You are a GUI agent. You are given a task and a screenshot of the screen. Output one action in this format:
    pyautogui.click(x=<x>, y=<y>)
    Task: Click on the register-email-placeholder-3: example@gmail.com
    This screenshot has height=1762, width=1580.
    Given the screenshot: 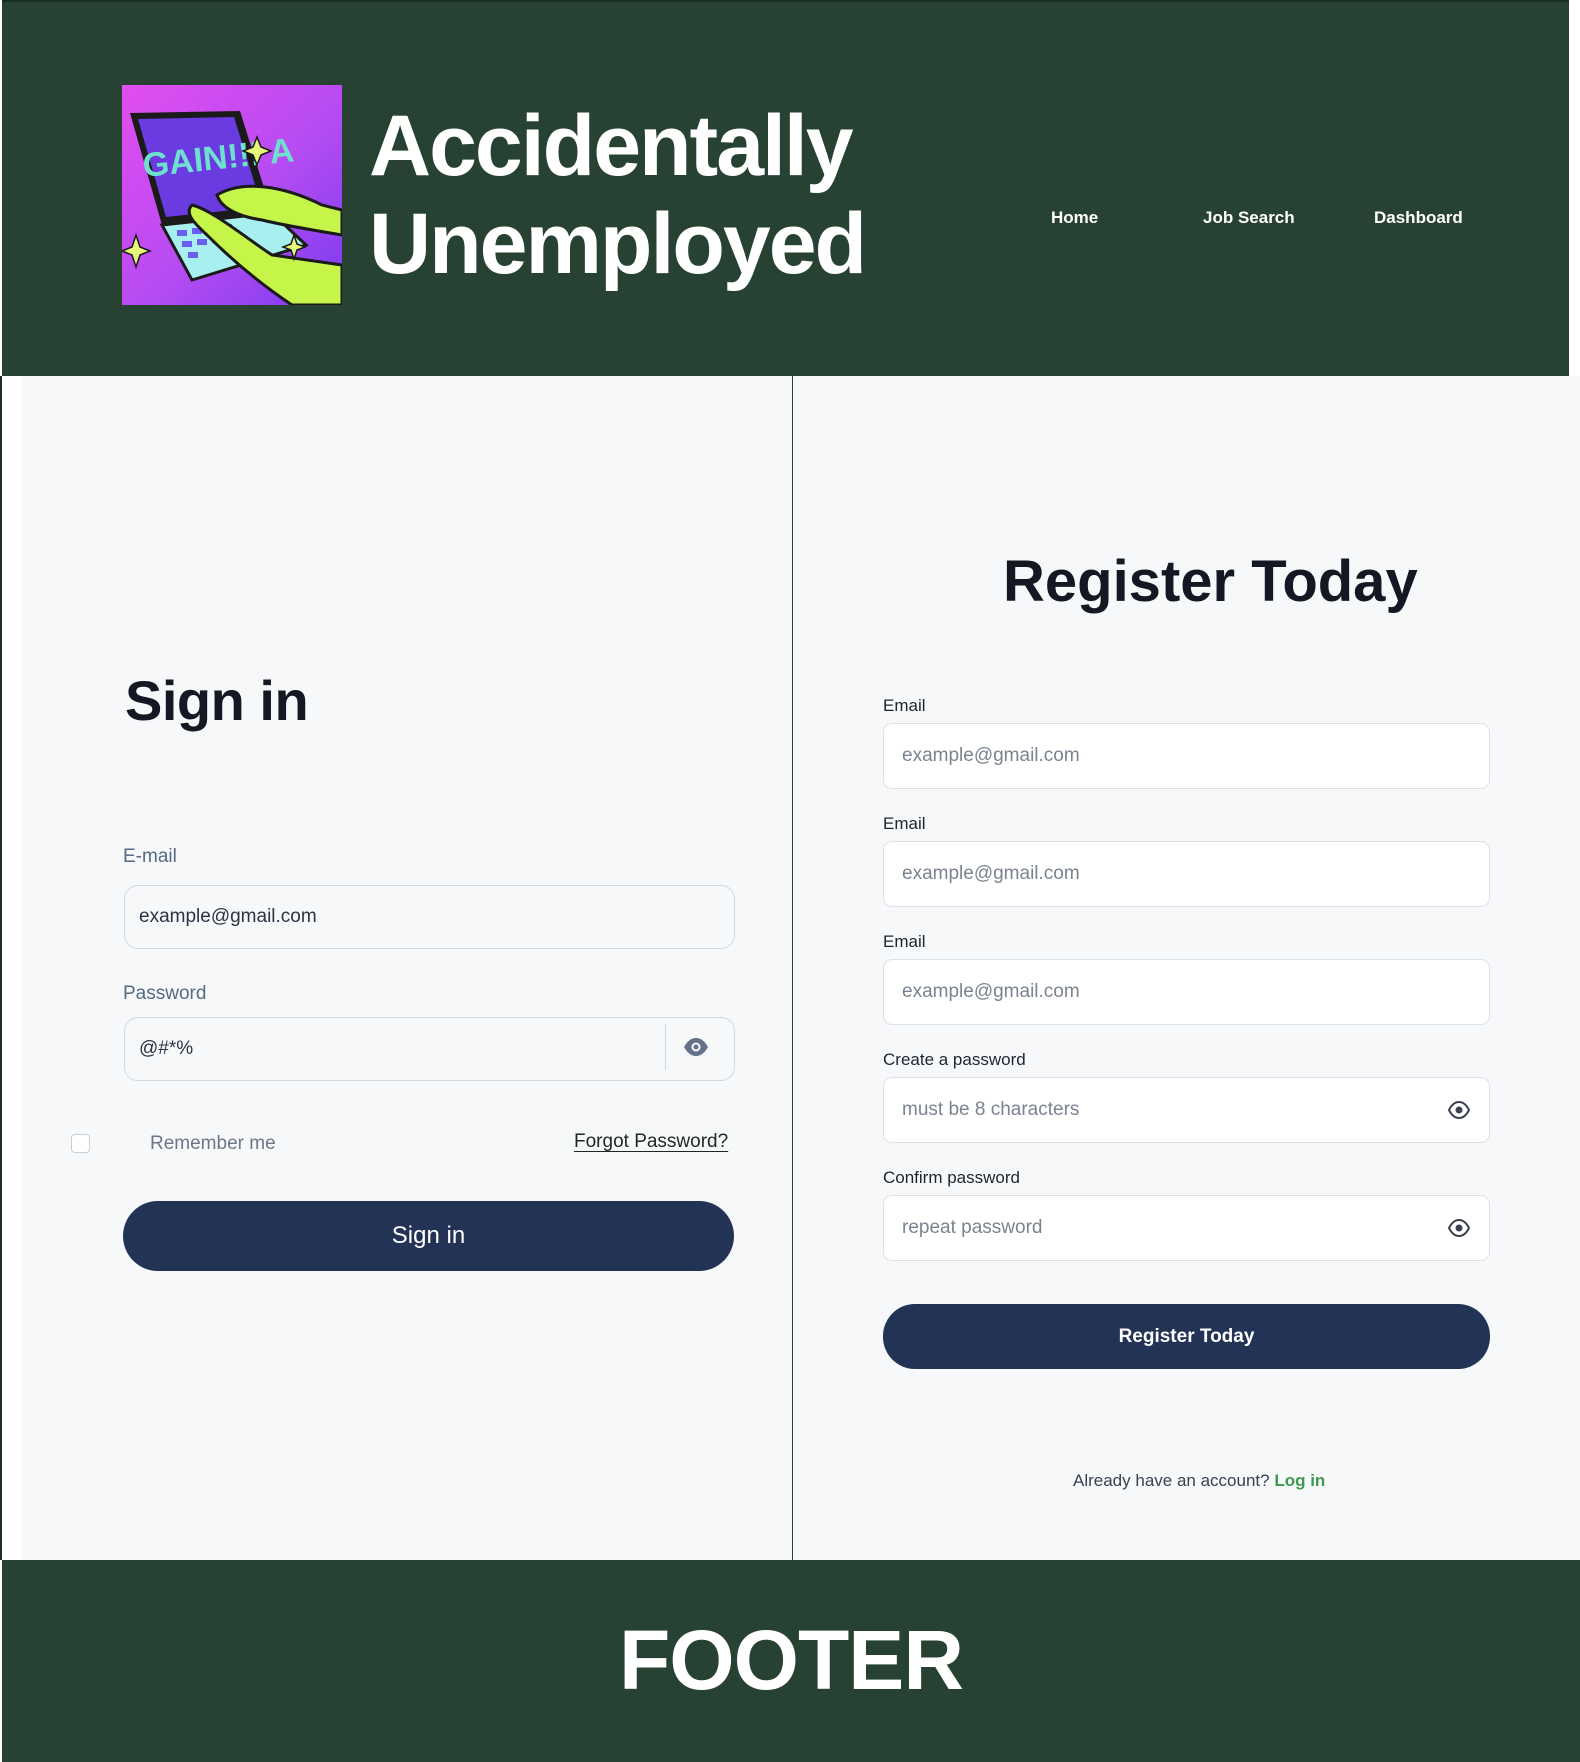 What is the action you would take?
    pyautogui.click(x=991, y=991)
    